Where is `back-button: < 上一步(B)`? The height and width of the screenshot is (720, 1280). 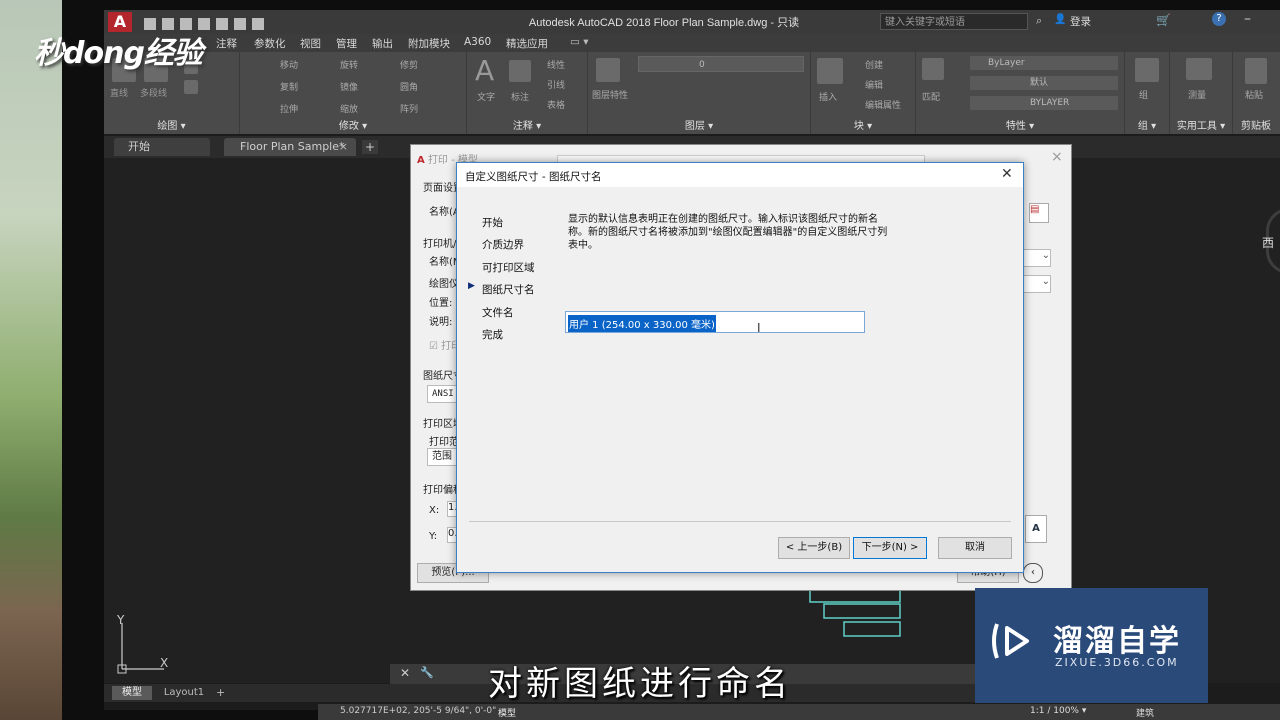
back-button: < 上一步(B) is located at coordinates (814, 548).